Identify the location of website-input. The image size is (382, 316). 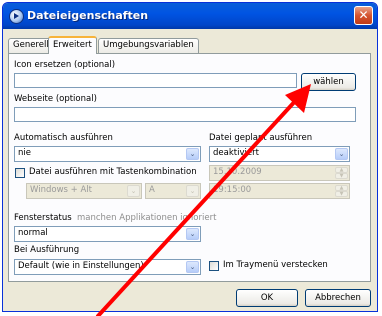
(185, 114).